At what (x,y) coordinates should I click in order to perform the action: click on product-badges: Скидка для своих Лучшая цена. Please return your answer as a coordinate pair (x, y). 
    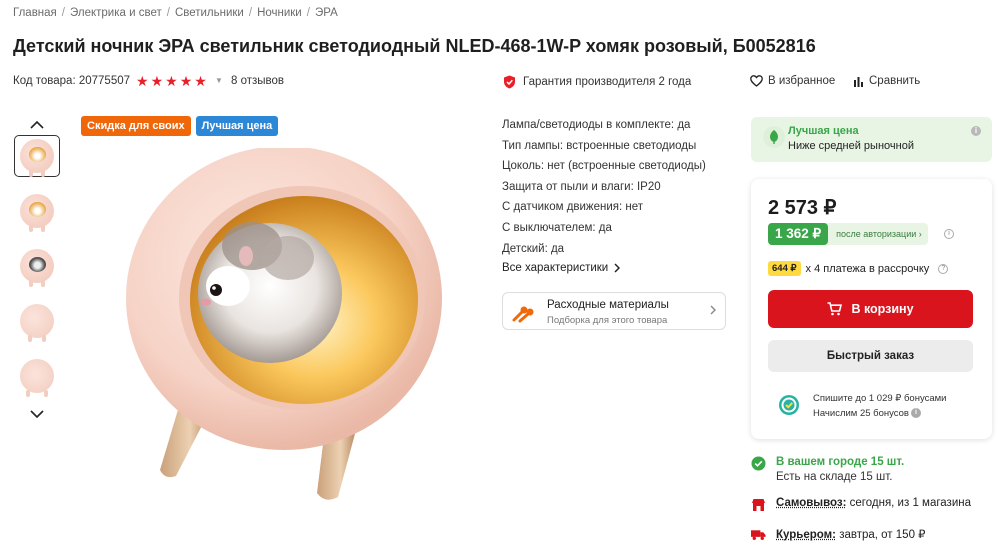
    Looking at the image, I should click on (180, 126).